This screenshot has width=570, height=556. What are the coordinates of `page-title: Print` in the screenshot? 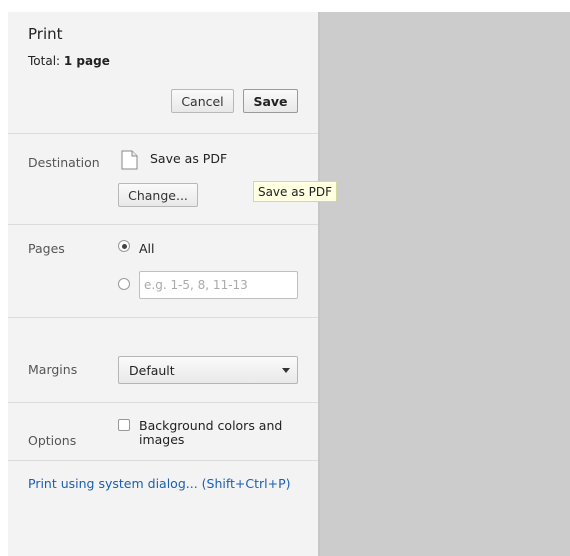 It's located at (45, 34).